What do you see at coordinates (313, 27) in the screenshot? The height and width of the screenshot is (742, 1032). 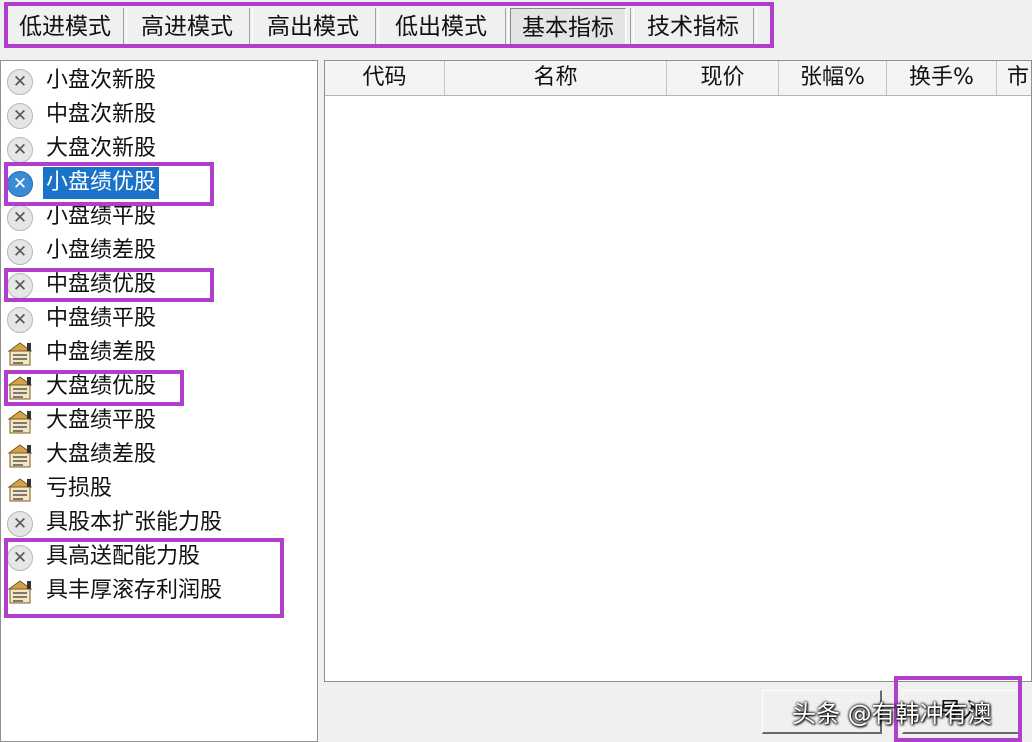 I see `tab-high-exit: 高出模式` at bounding box center [313, 27].